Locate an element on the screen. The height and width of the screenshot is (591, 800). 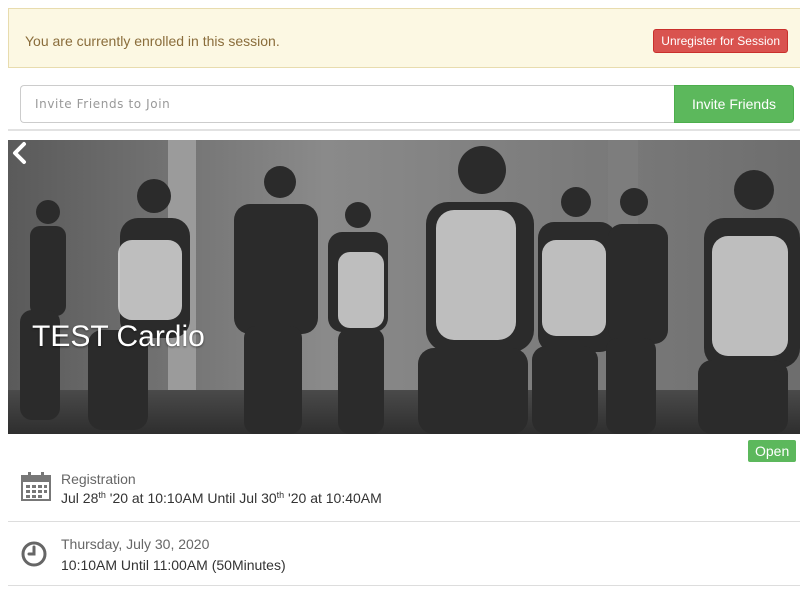
invite-friends-input: Invite Friends to Join is located at coordinates (347, 104).